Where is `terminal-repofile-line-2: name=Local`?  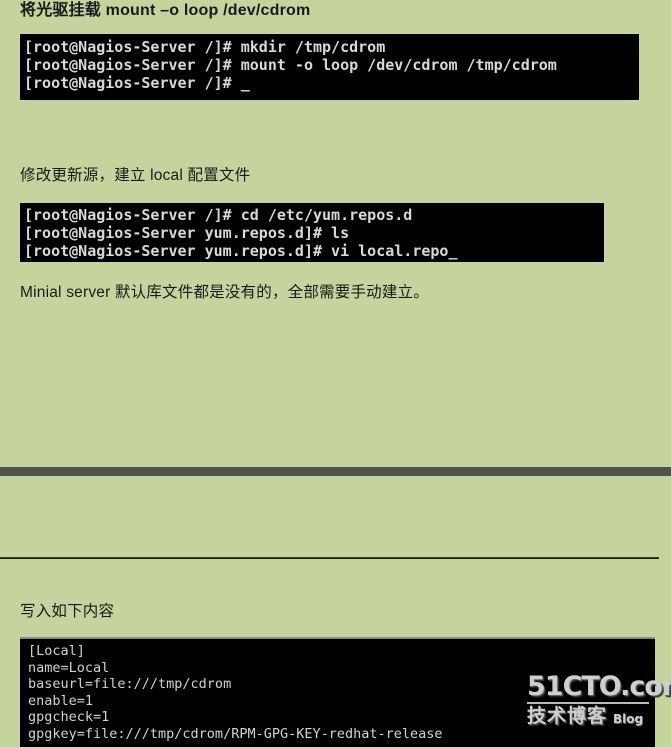 terminal-repofile-line-2: name=Local is located at coordinates (69, 667).